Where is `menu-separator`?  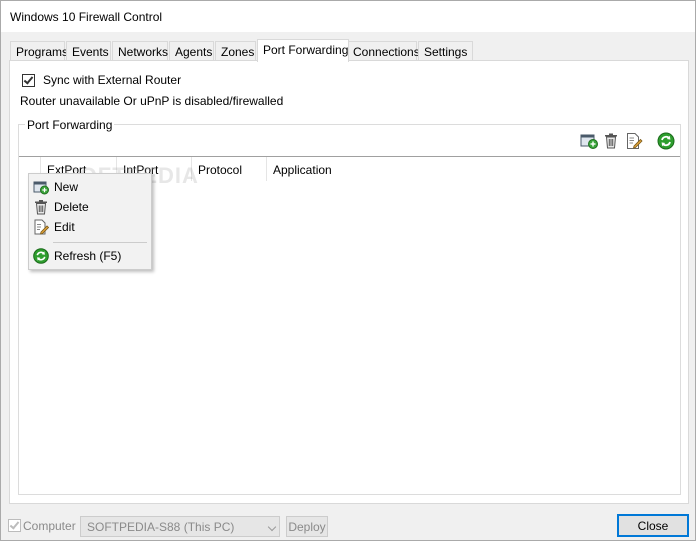 menu-separator is located at coordinates (100, 242).